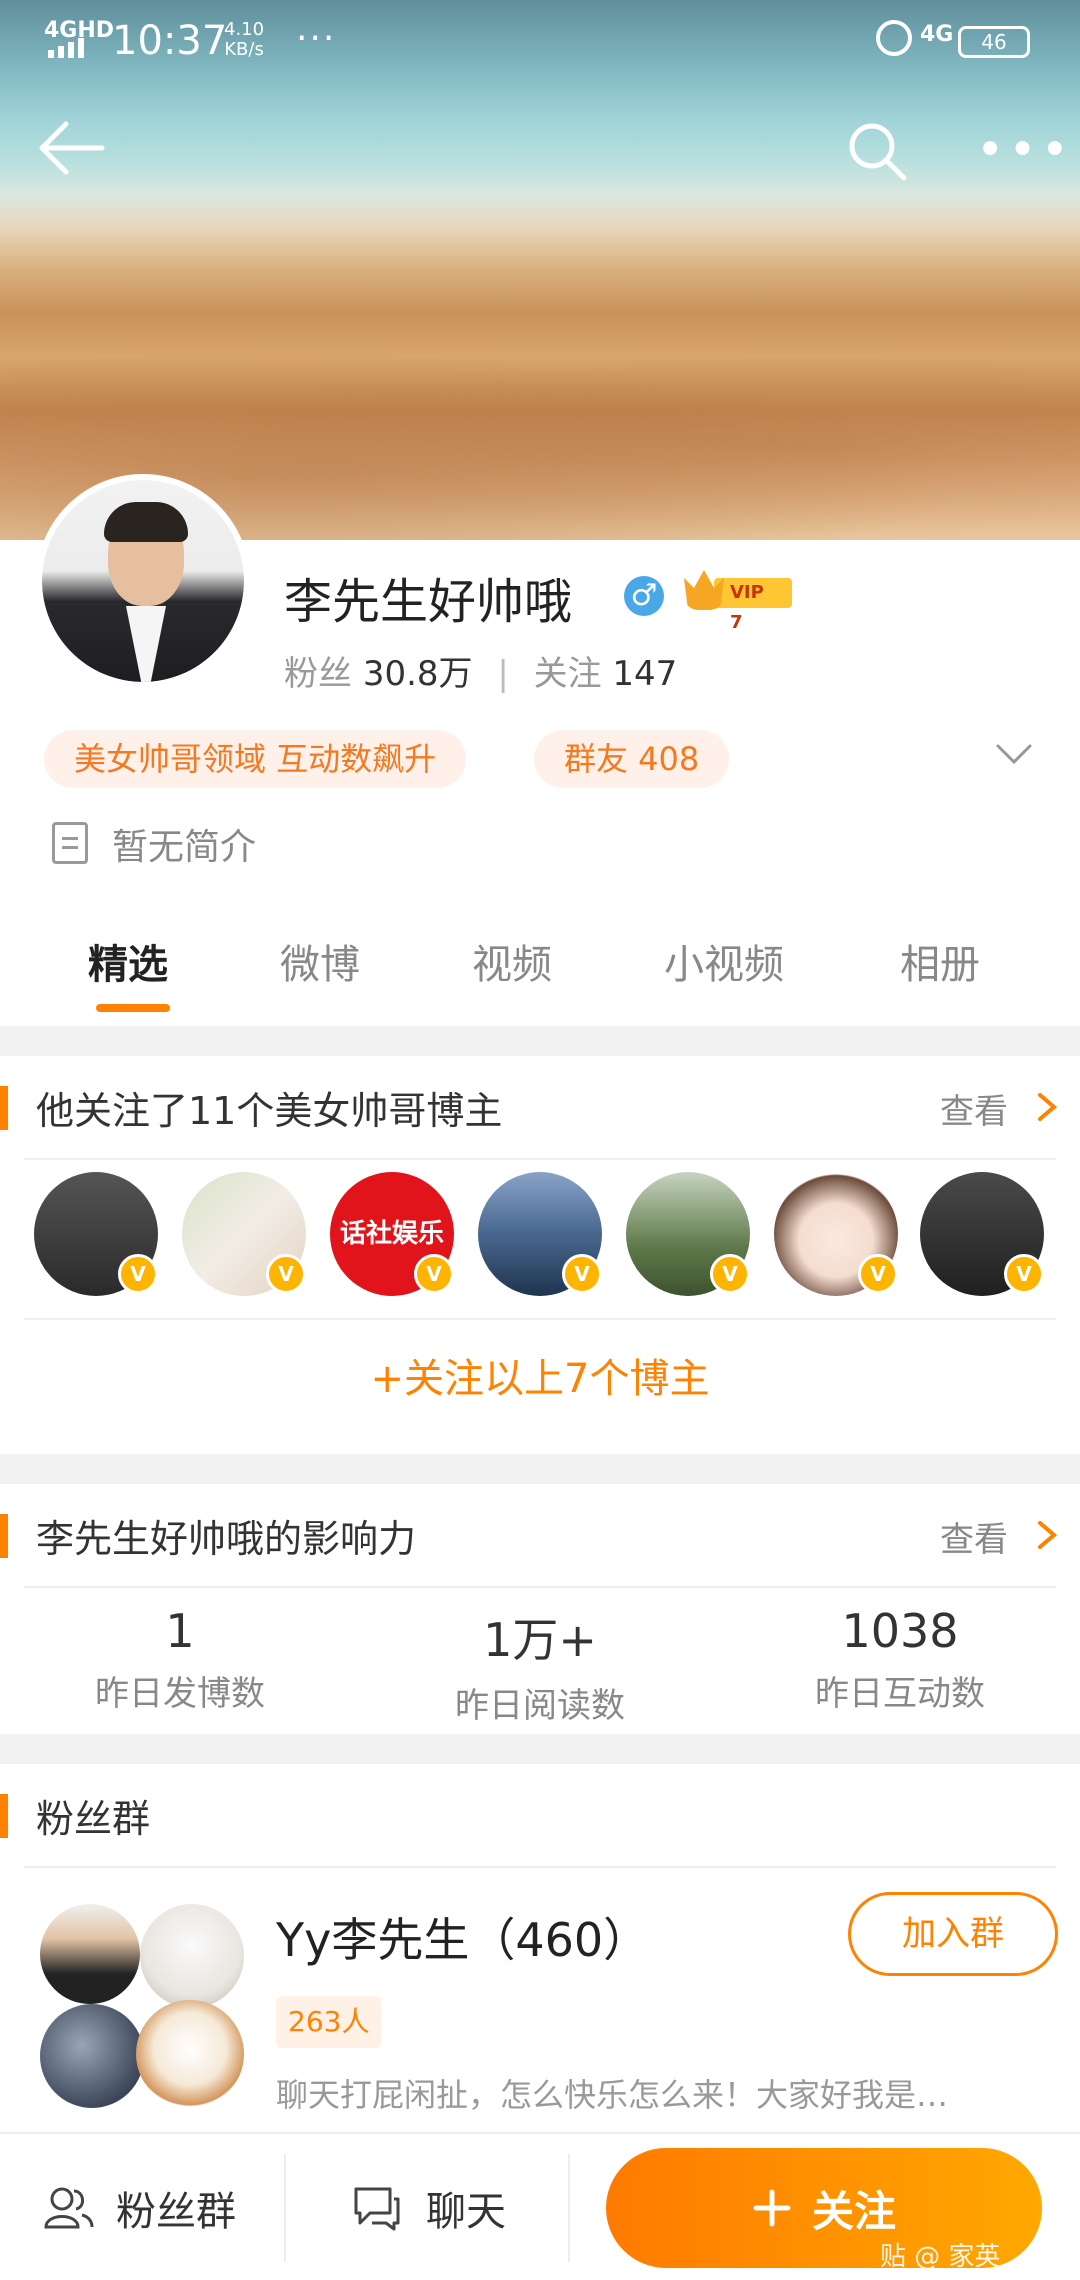 The width and height of the screenshot is (1080, 2280). I want to click on following-label: 关注, so click(568, 674).